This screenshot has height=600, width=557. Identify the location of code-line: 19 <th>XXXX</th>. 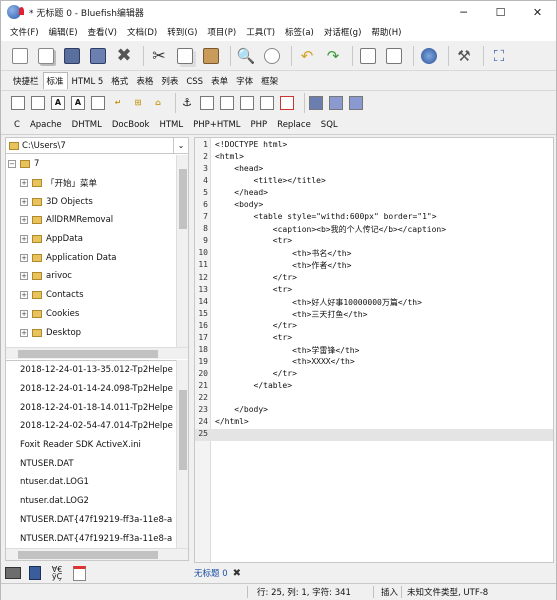
(374, 363).